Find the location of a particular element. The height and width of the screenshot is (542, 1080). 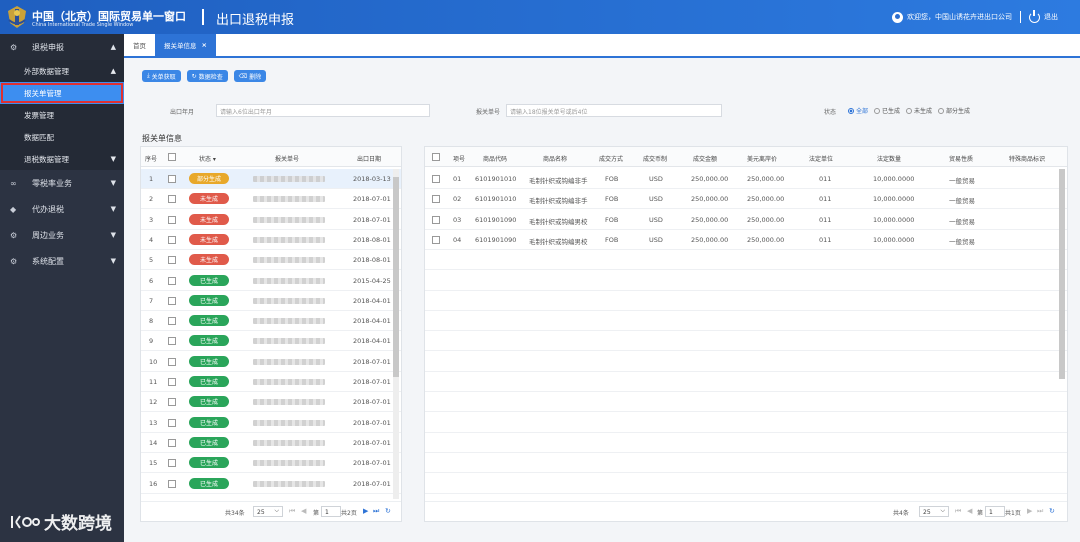

table-row: 6 已生成 2015-04-25 is located at coordinates (271, 281).